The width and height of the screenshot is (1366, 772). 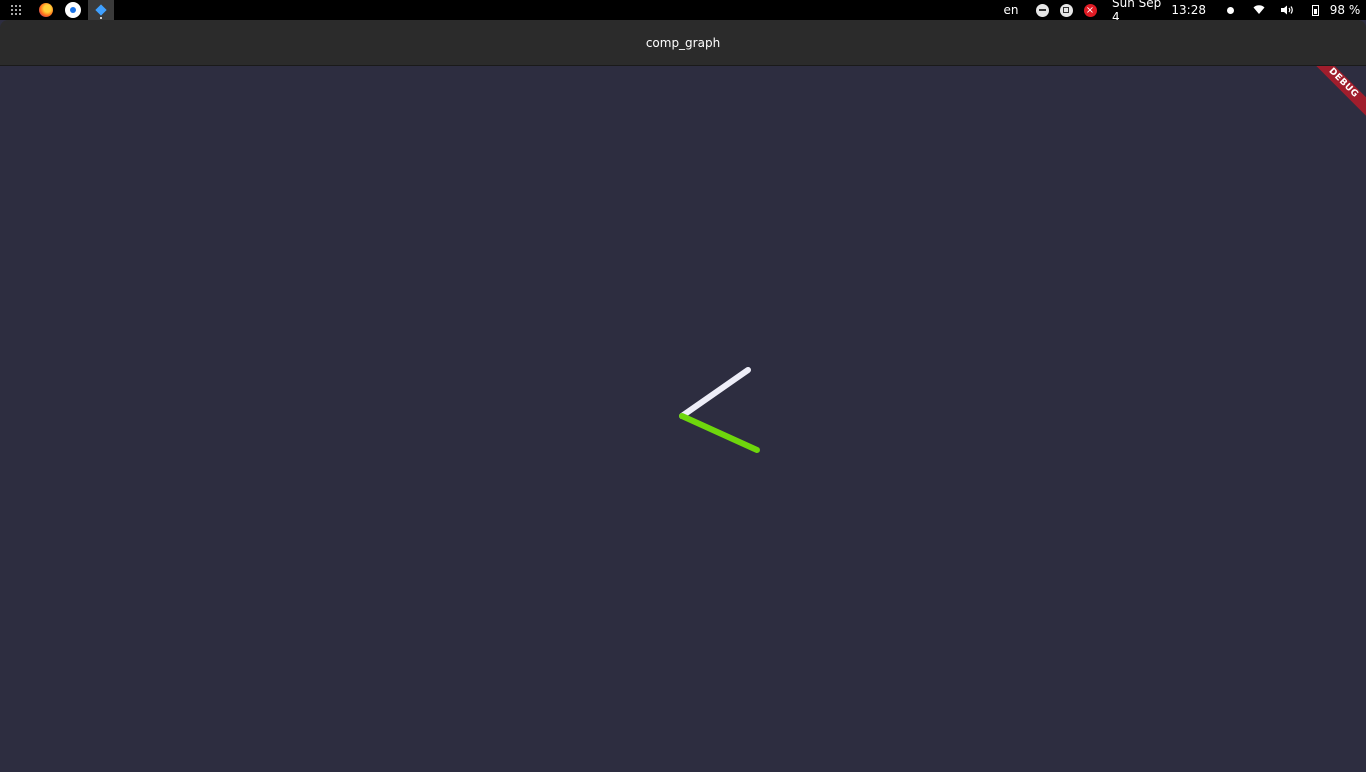 What do you see at coordinates (16, 10) in the screenshot?
I see `apps-grid-icon` at bounding box center [16, 10].